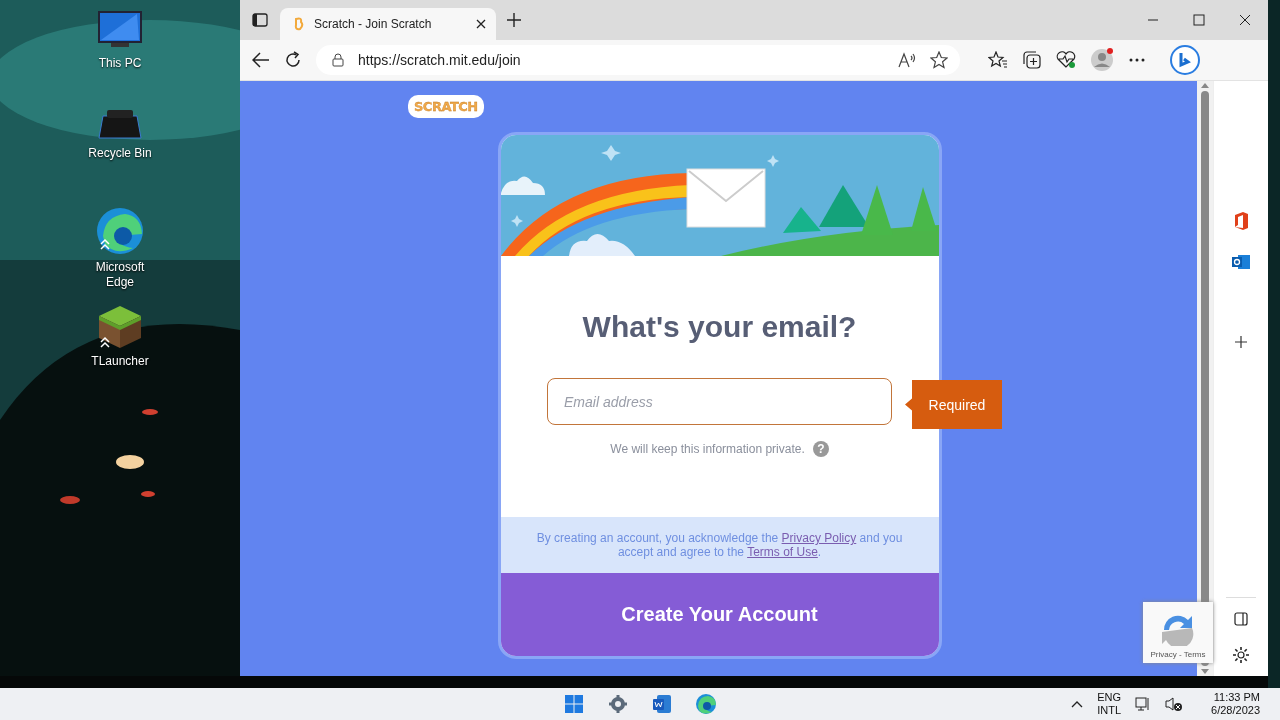 The width and height of the screenshot is (1280, 720). I want to click on network-icon, so click(1143, 704).